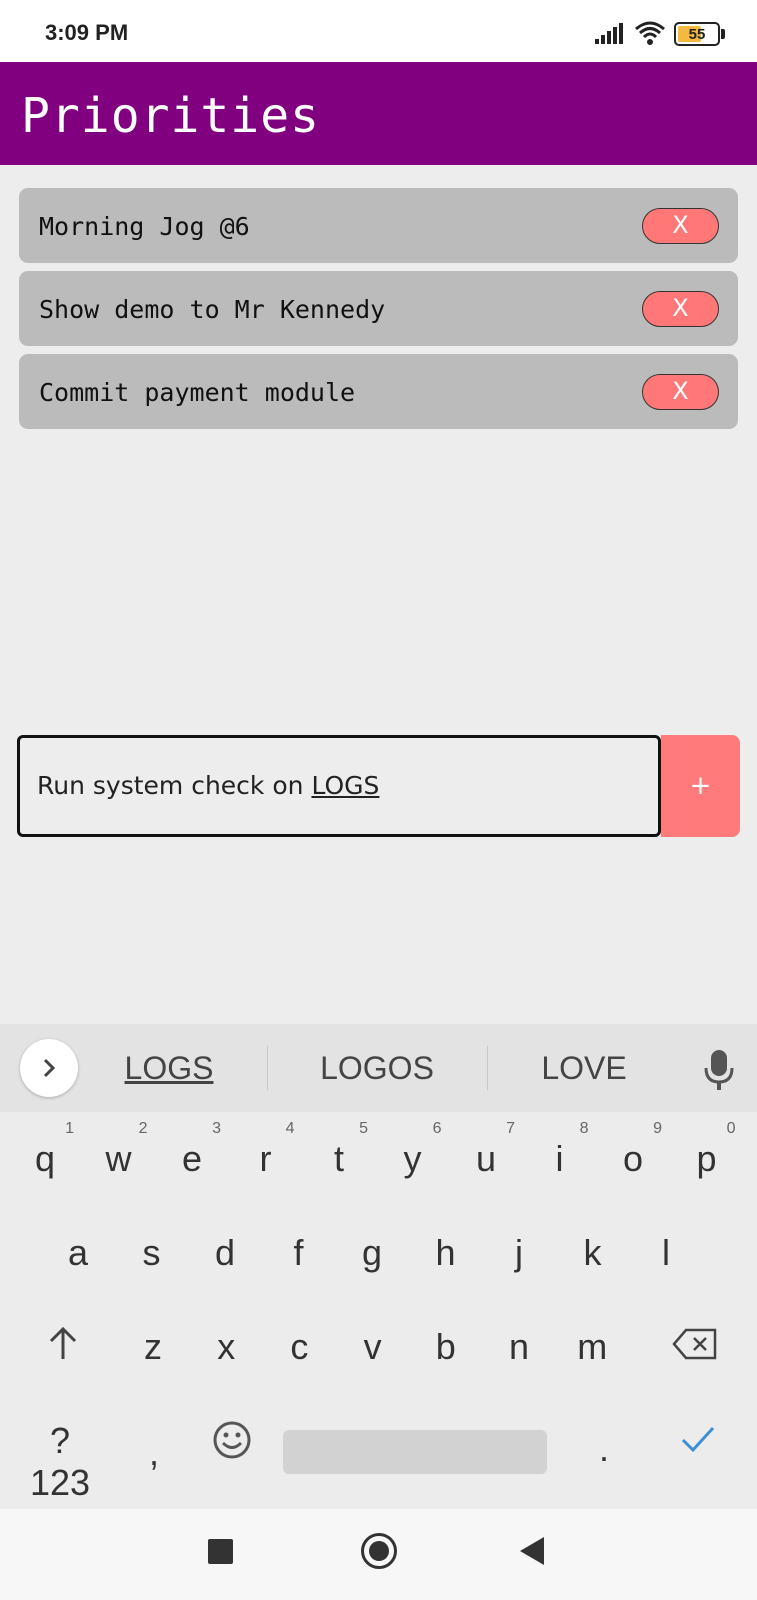 This screenshot has height=1600, width=757. I want to click on key-label: t, so click(338, 1158).